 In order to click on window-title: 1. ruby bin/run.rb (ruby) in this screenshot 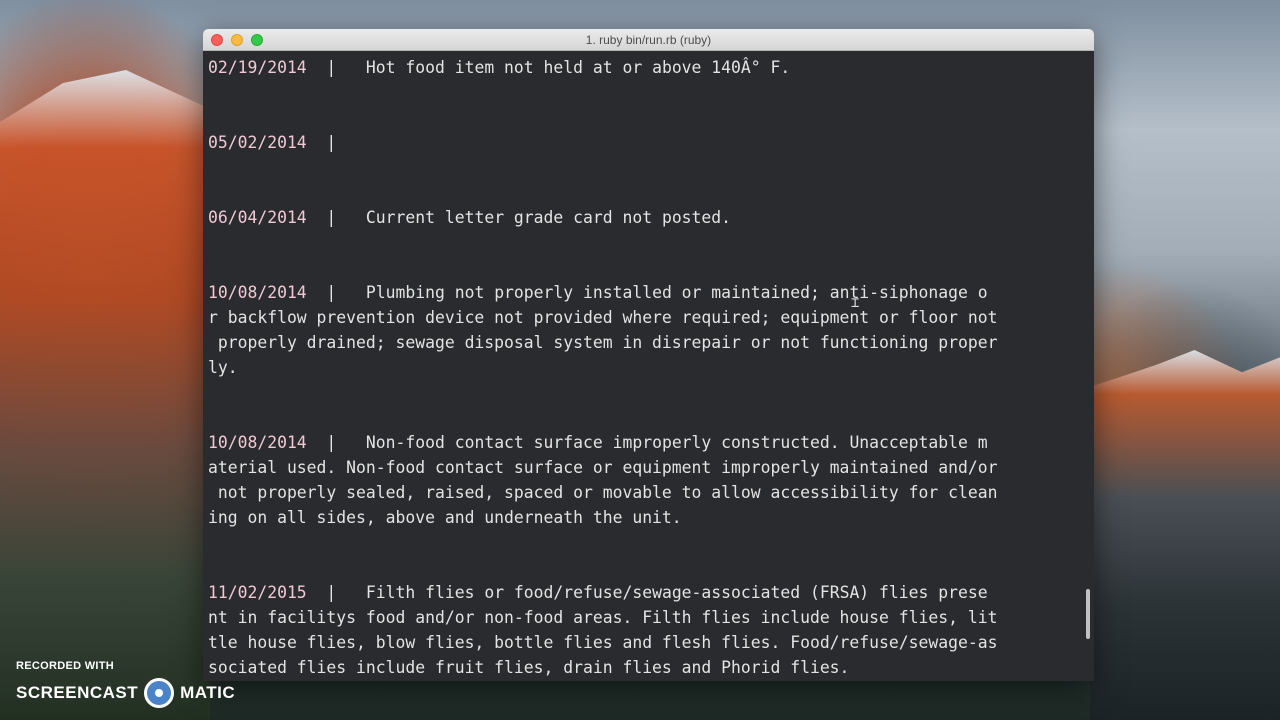, I will do `click(648, 40)`.